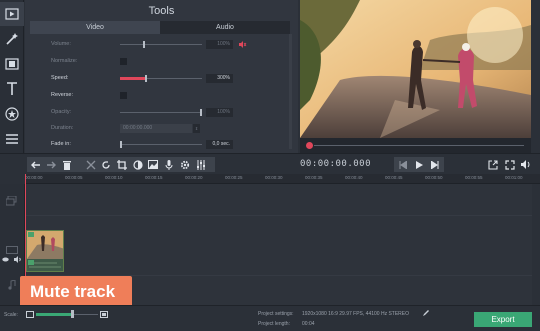 The image size is (540, 331). Describe the element at coordinates (146, 78) in the screenshot. I see `speed-slider-knob` at that location.